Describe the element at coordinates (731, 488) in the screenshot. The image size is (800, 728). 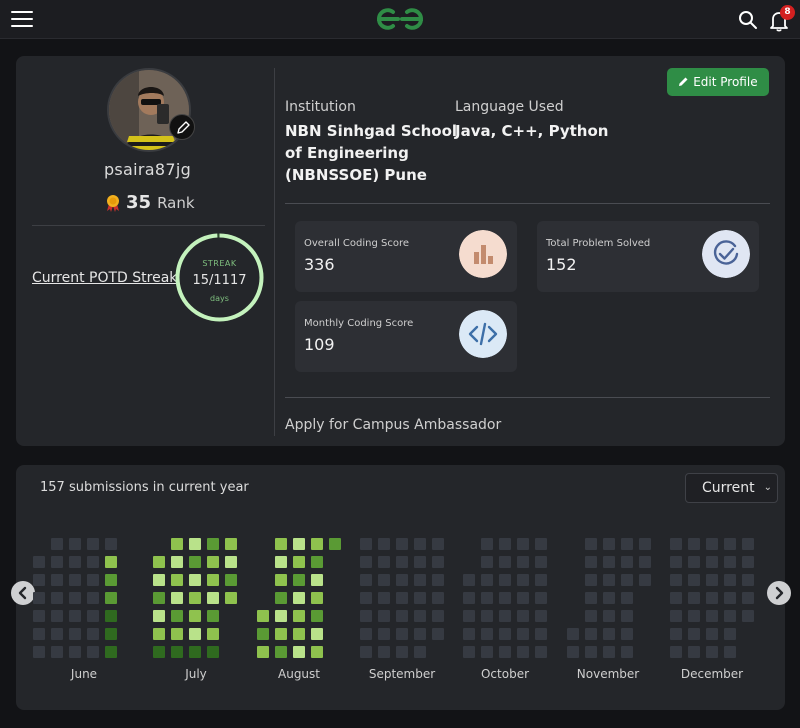
I see `year-select: Current ⌄` at that location.